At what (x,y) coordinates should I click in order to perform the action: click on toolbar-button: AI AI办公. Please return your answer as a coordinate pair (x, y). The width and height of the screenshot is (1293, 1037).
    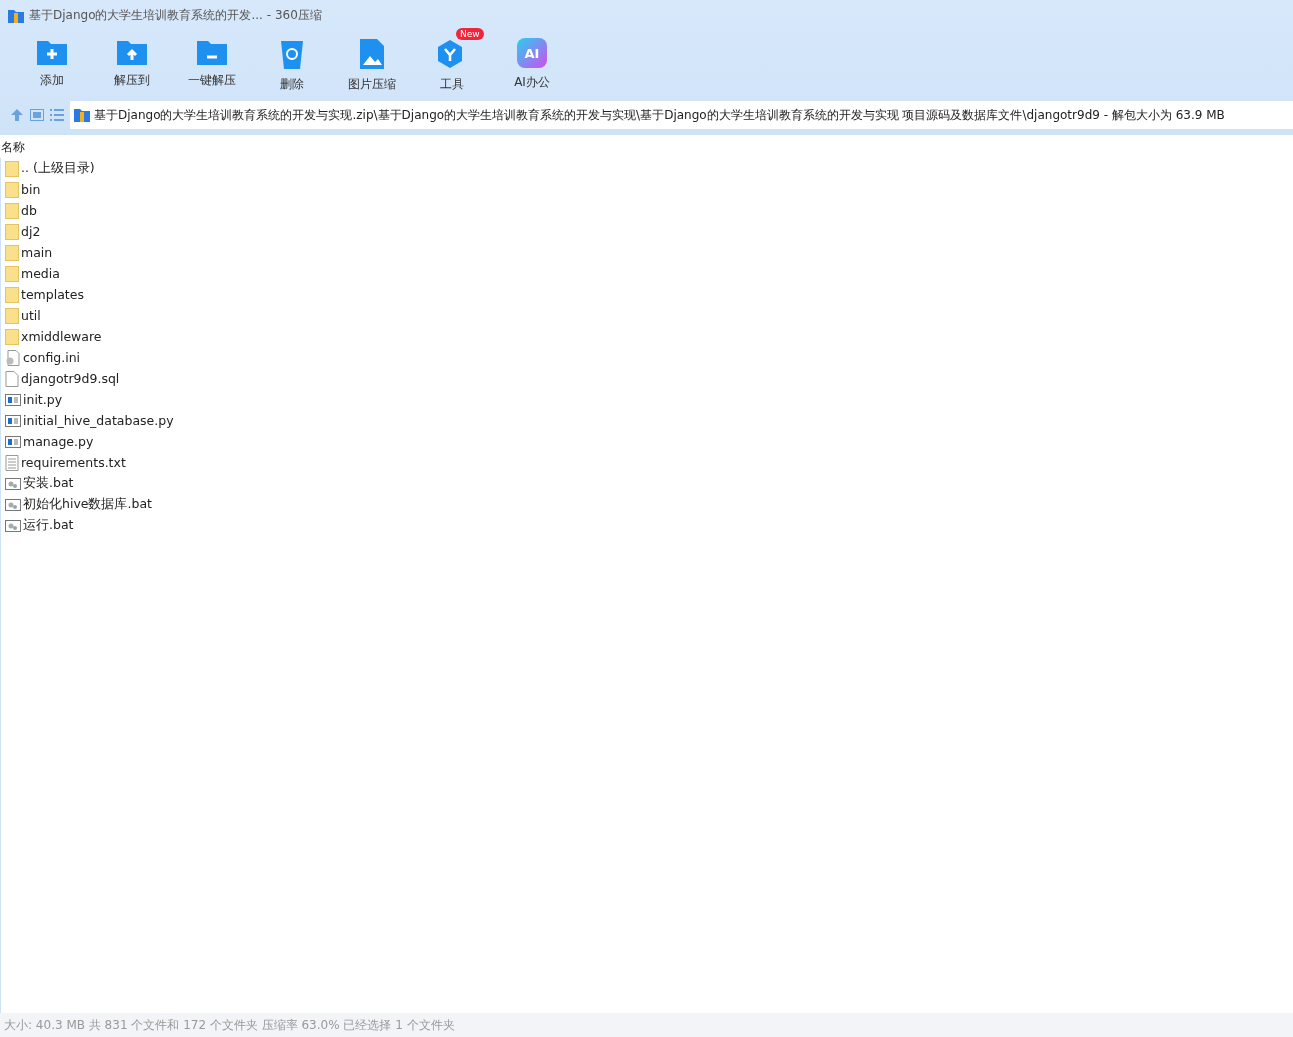
    Looking at the image, I should click on (532, 60).